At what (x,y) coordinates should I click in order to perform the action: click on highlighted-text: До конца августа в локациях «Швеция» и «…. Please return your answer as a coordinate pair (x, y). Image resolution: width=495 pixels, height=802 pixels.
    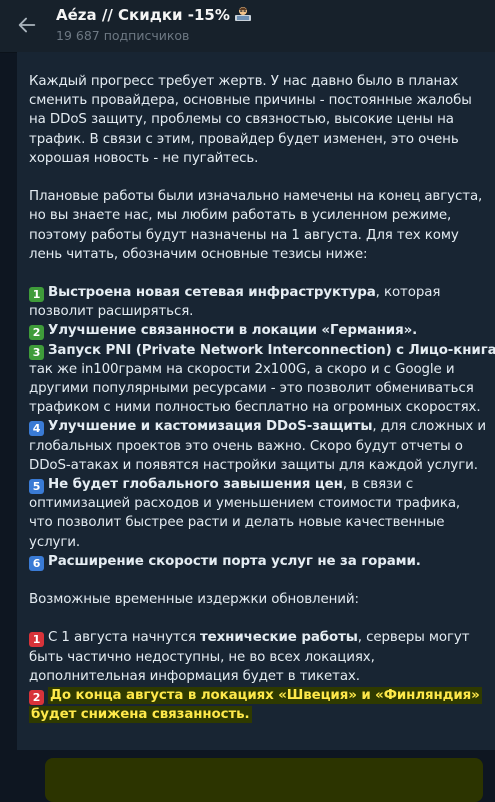
    Looking at the image, I should click on (265, 695).